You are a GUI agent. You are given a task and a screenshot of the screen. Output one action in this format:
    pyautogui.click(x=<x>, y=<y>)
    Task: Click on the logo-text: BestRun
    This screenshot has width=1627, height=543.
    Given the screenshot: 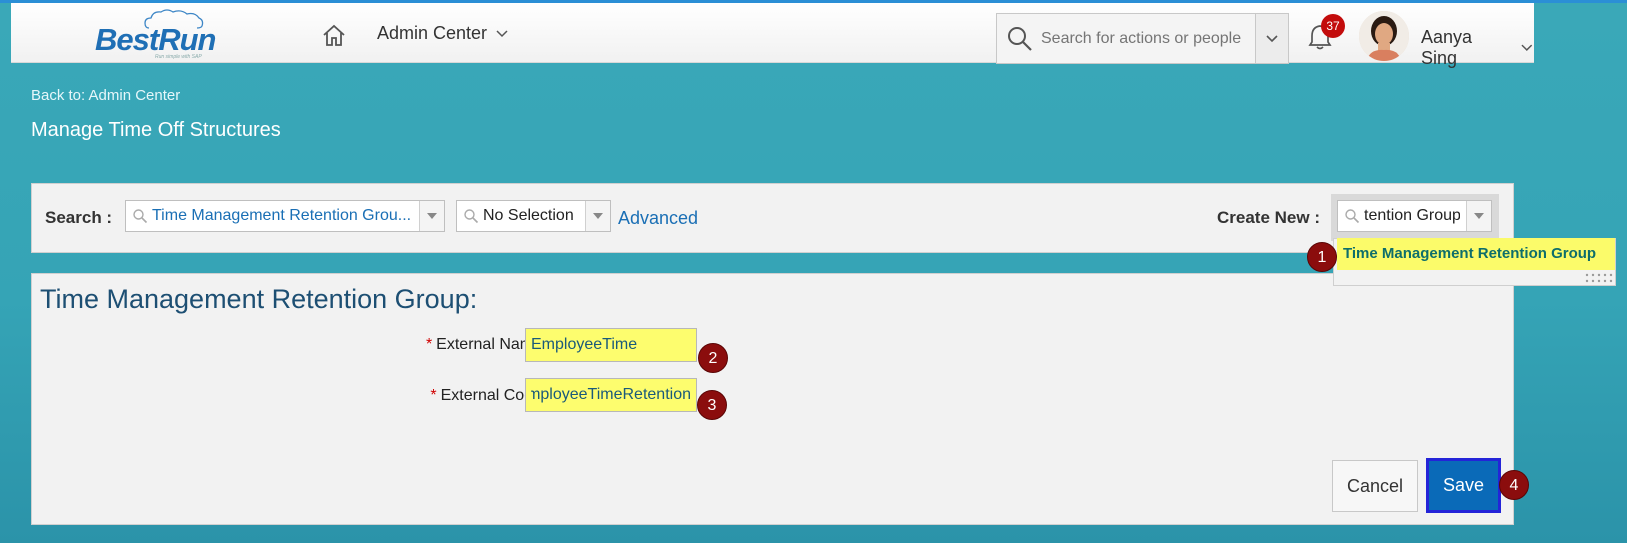 What is the action you would take?
    pyautogui.click(x=155, y=39)
    